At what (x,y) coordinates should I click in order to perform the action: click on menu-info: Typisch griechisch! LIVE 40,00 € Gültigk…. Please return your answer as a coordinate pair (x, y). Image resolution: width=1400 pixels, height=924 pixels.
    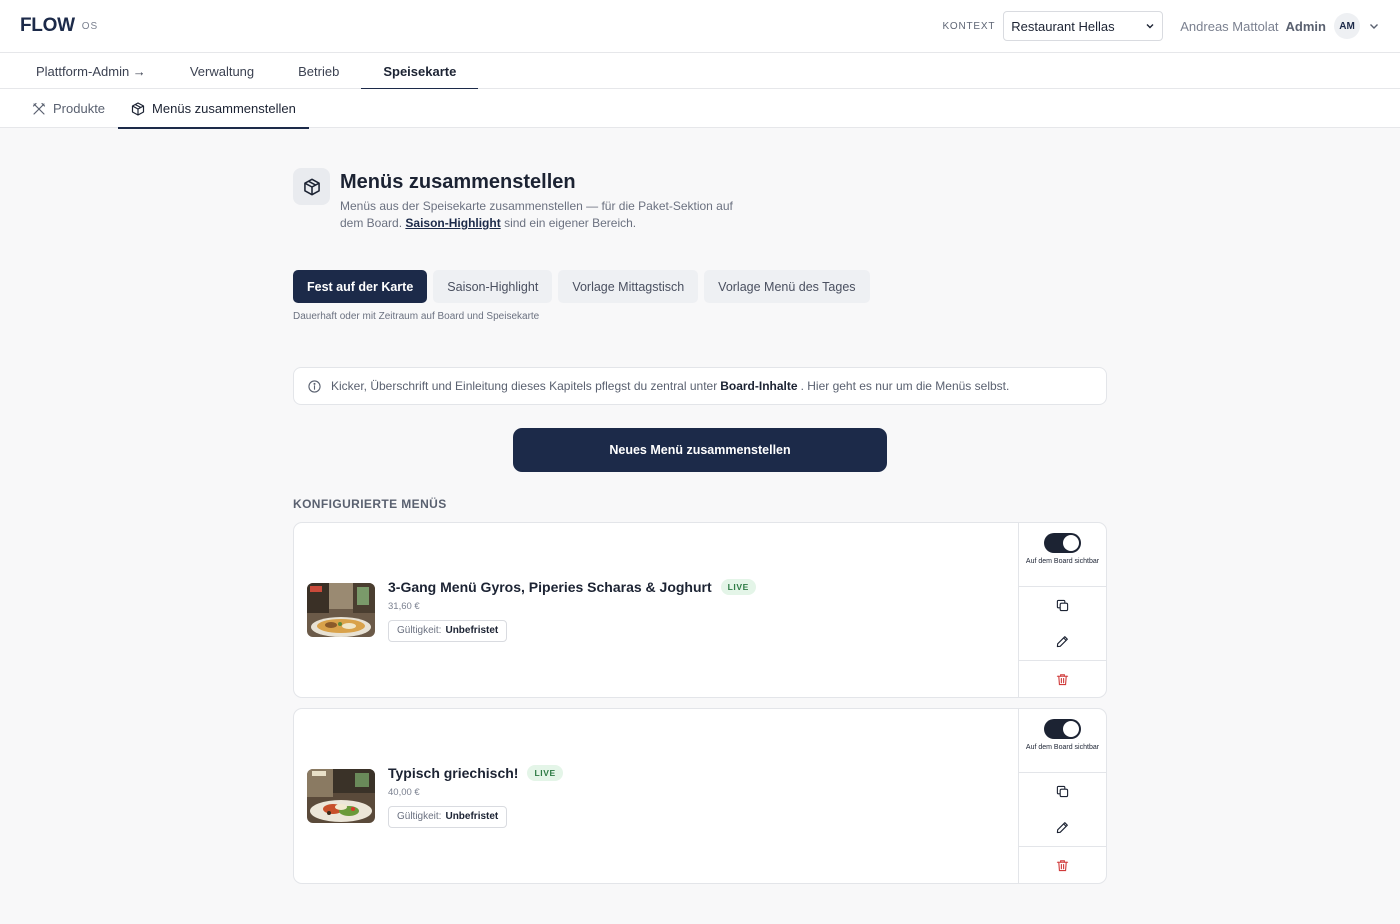
    Looking at the image, I should click on (475, 796).